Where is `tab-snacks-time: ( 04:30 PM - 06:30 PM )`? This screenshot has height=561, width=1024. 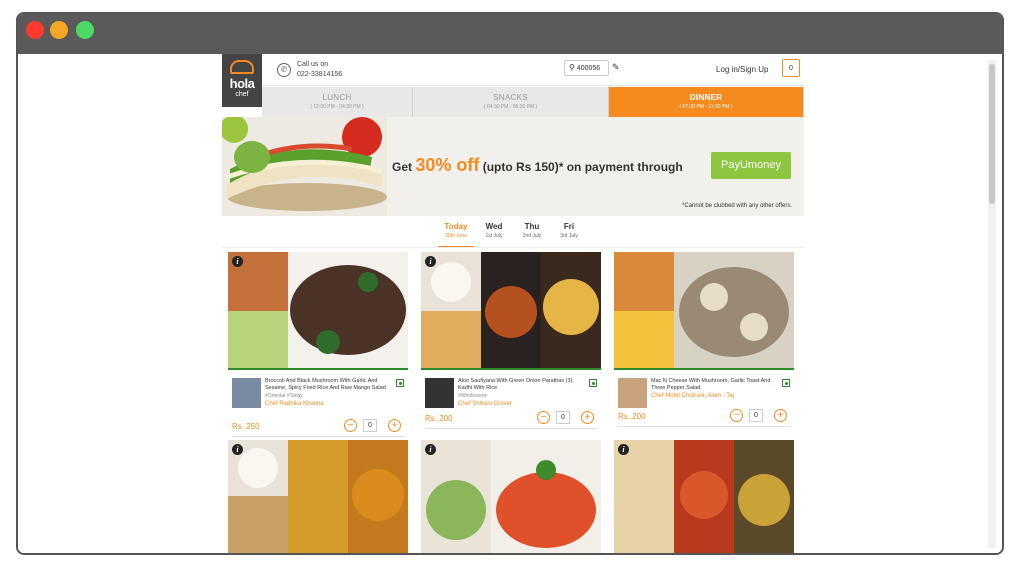 tab-snacks-time: ( 04:30 PM - 06:30 PM ) is located at coordinates (510, 107).